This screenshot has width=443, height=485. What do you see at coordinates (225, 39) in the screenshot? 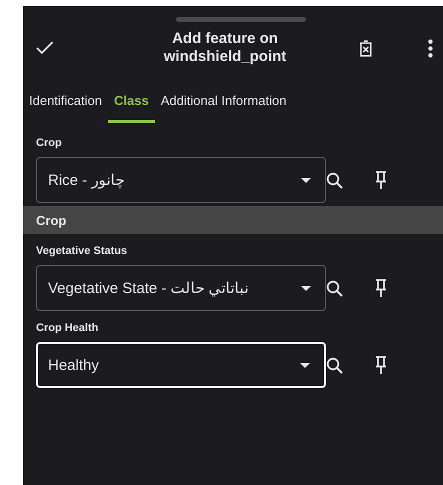
I see `window-title: Add feature on` at bounding box center [225, 39].